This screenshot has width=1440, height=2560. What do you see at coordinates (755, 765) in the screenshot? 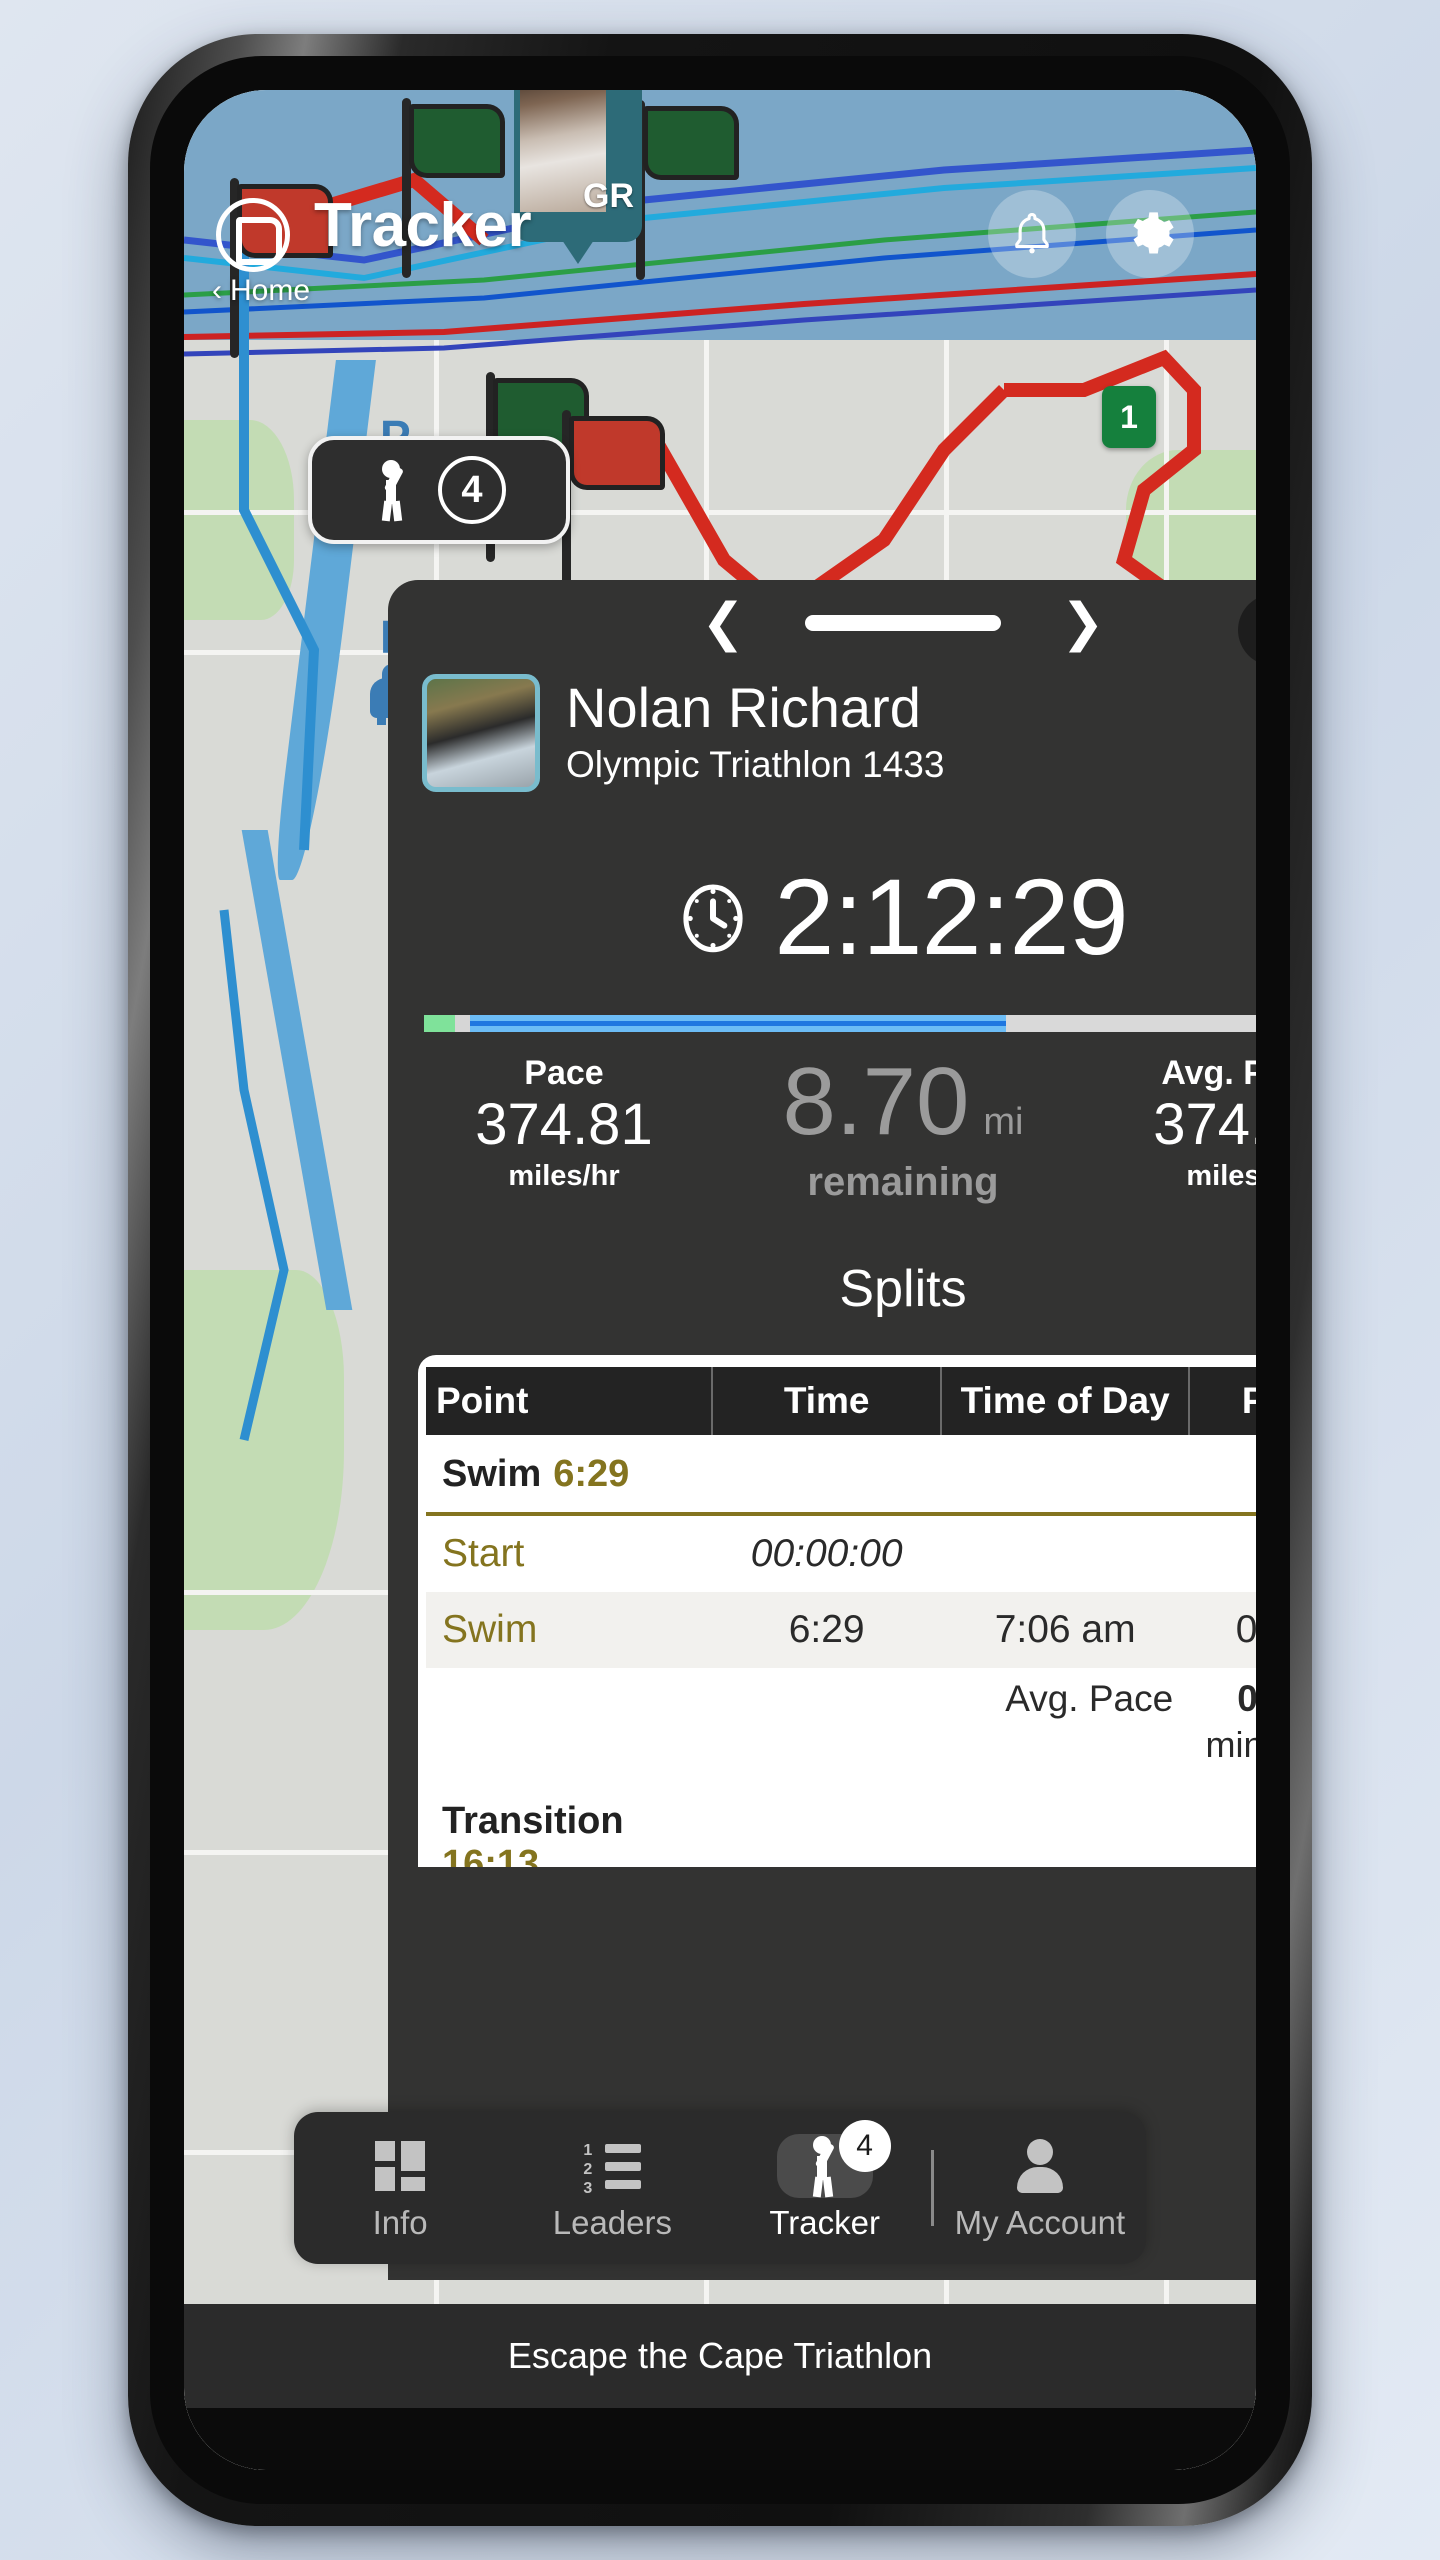
I see `athlete-event-and-bib: Olympic Triathlon 1433` at bounding box center [755, 765].